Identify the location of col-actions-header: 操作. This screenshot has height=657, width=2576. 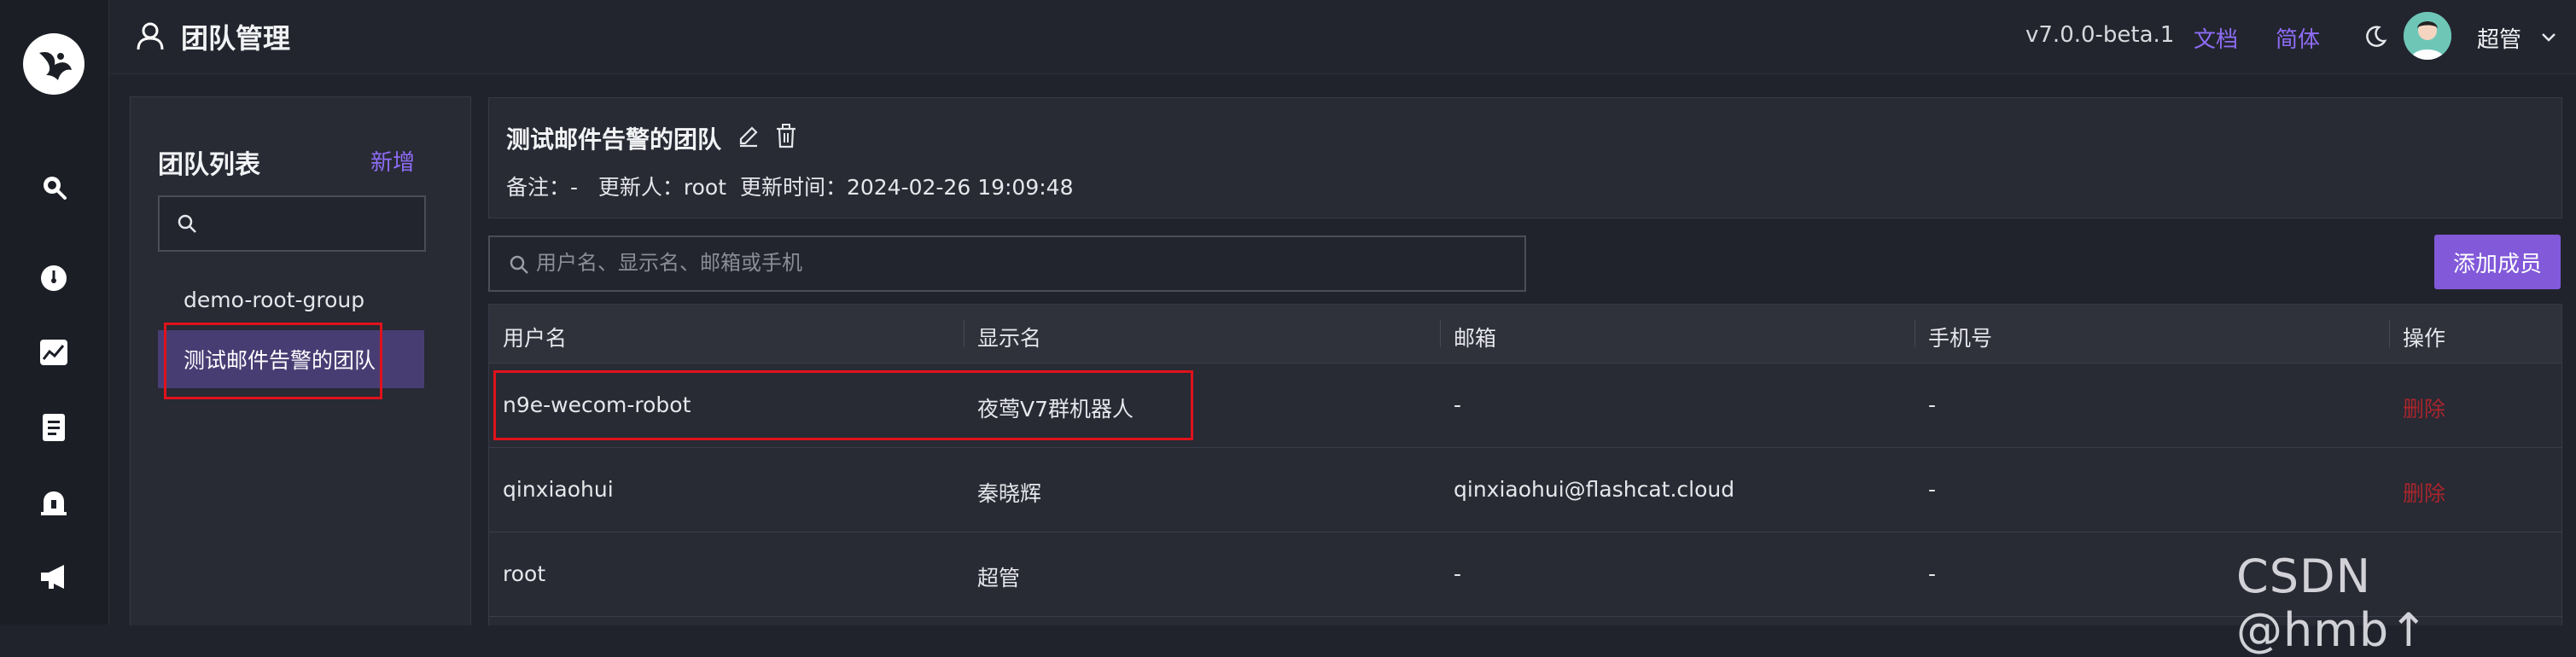
(2424, 339).